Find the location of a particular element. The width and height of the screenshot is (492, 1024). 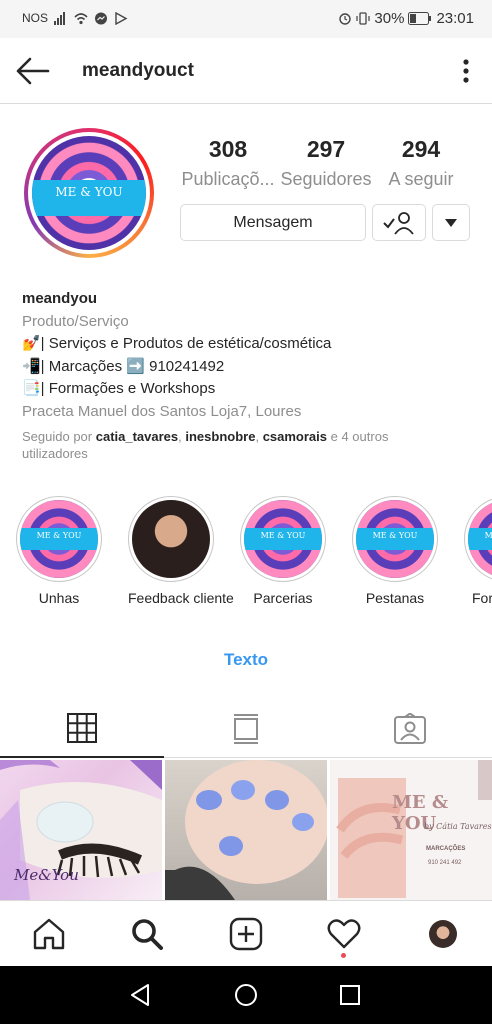

system-nav-bar is located at coordinates (246, 995).